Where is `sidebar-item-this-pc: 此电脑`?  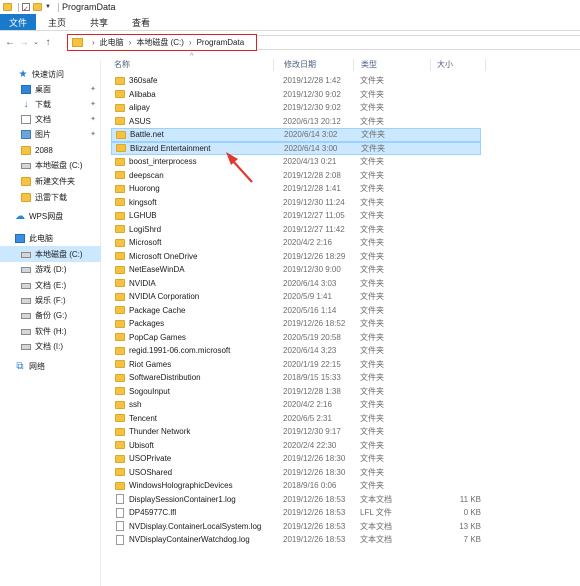 sidebar-item-this-pc: 此电脑 is located at coordinates (50, 238).